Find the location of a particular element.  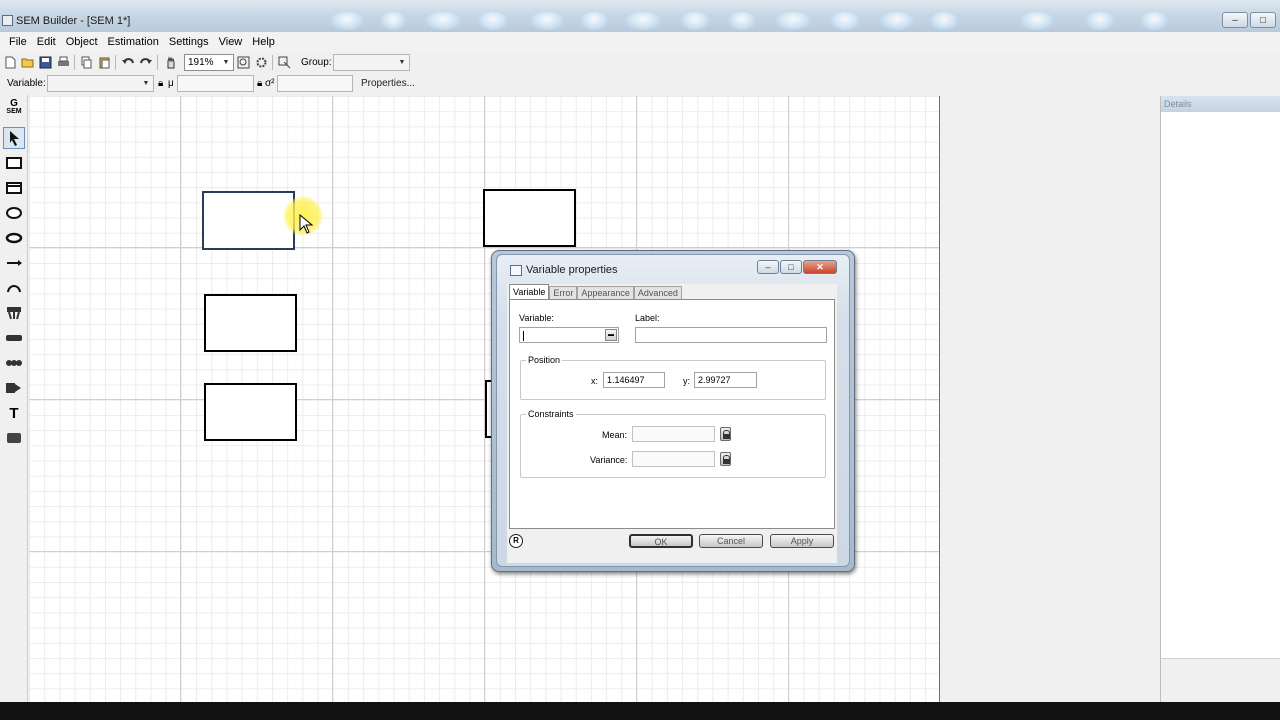

menu-file: File is located at coordinates (18, 42).